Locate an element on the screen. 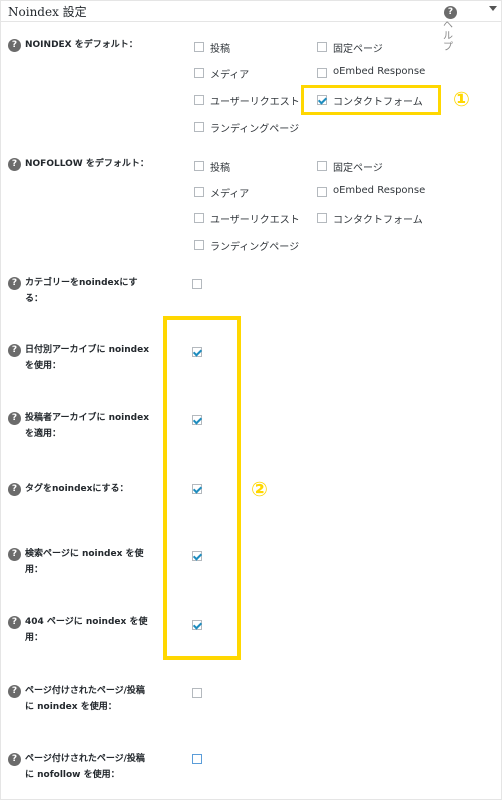 This screenshot has width=502, height=800. author-archive-label: 投稿者アーカイブに noindex を適用： is located at coordinates (87, 426).